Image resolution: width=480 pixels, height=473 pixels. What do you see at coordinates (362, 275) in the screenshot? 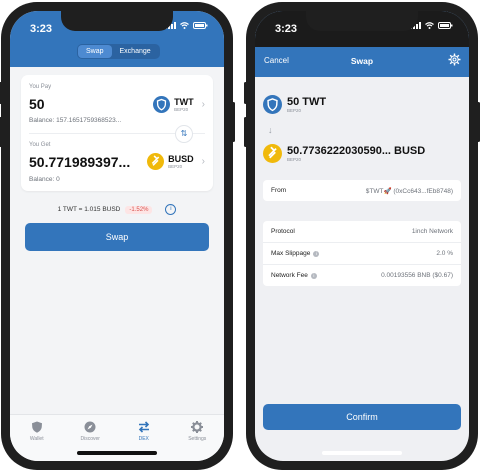
I see `network-fee-row: Network Fee i 0.00193556 BNB ($0.67)` at bounding box center [362, 275].